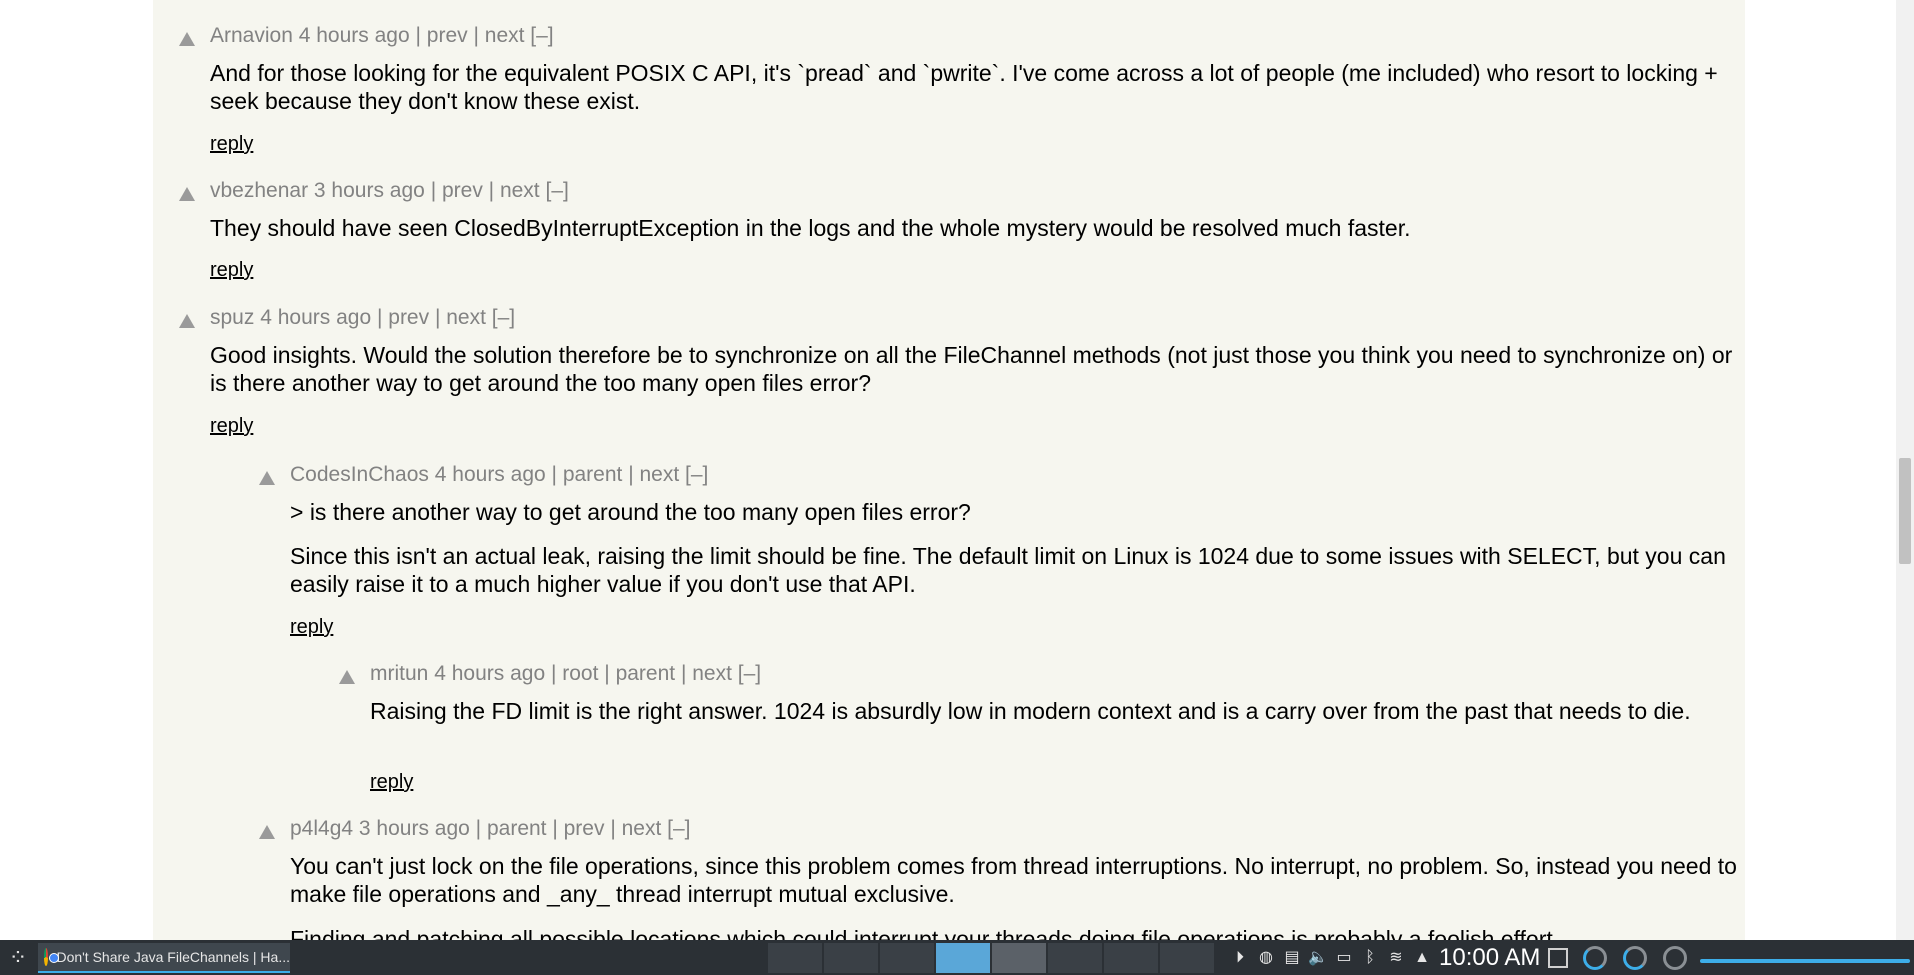 This screenshot has width=1914, height=975. What do you see at coordinates (1292, 958) in the screenshot?
I see `clipboard-icon: ▤` at bounding box center [1292, 958].